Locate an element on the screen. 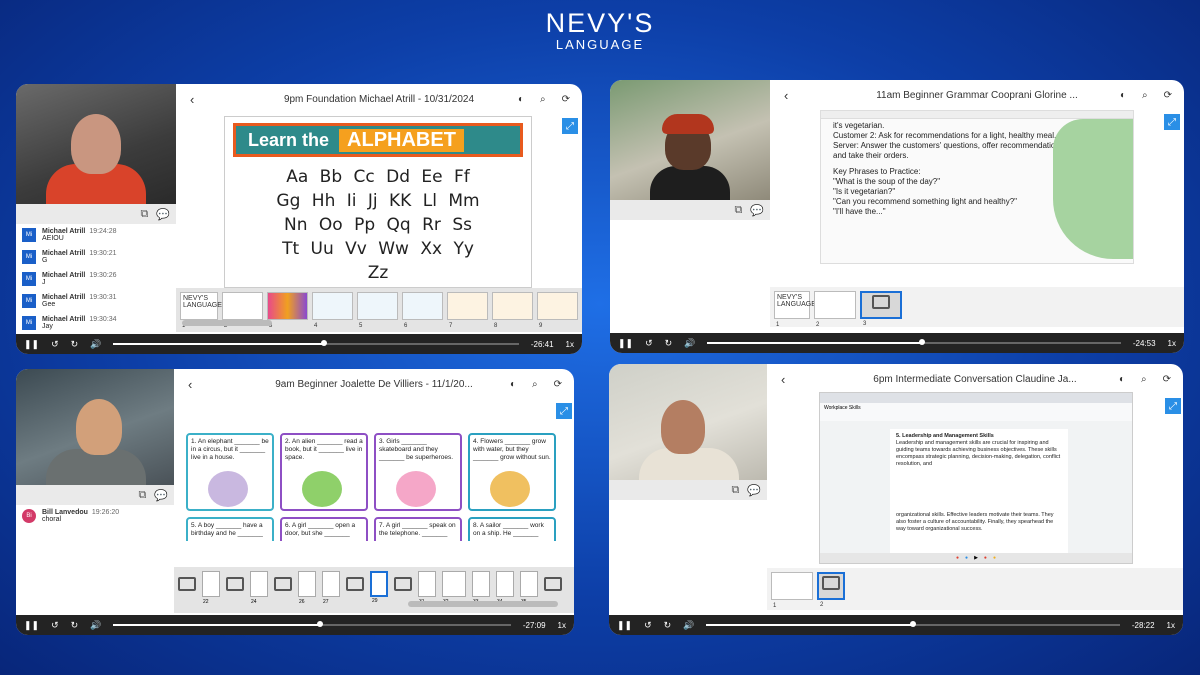 The width and height of the screenshot is (1200, 675). drive-icon: ● is located at coordinates (994, 558).